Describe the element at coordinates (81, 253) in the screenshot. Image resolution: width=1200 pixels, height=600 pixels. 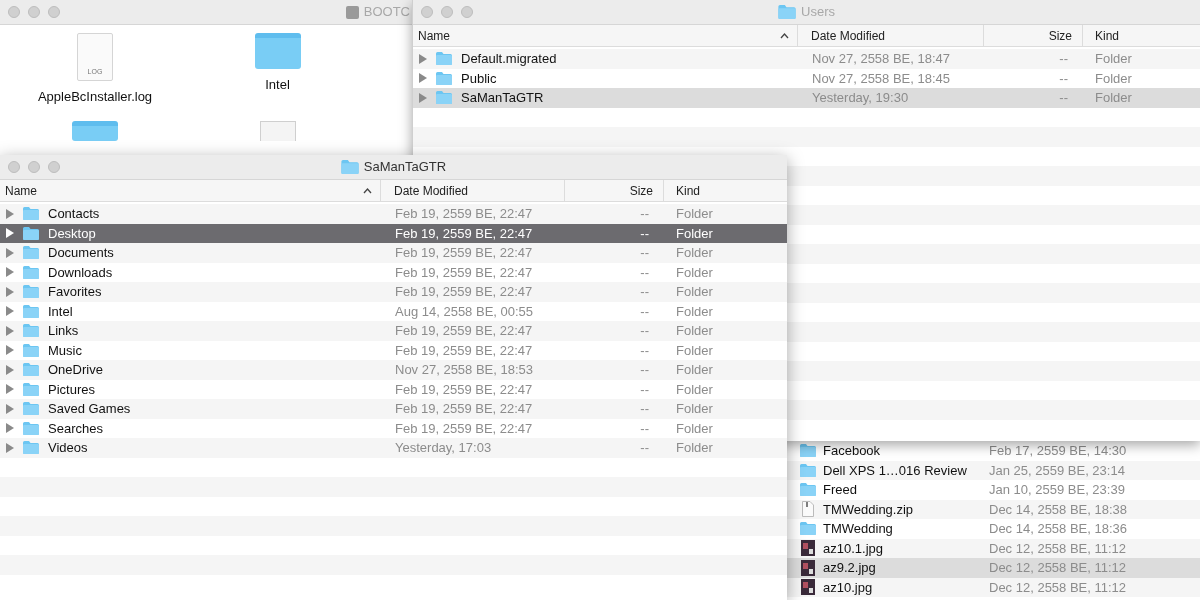
I see `file-name: Documents` at that location.